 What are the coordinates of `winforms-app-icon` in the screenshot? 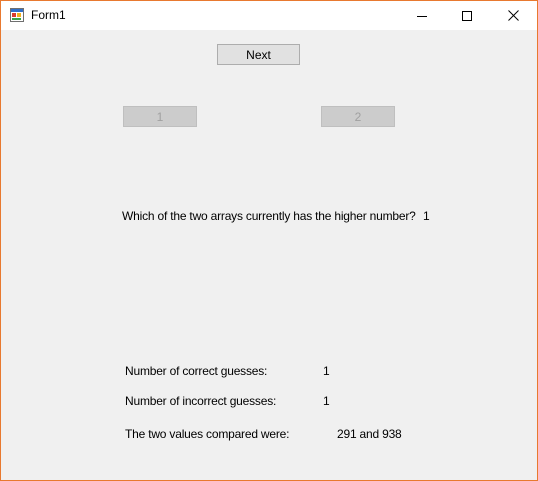 It's located at (17, 15).